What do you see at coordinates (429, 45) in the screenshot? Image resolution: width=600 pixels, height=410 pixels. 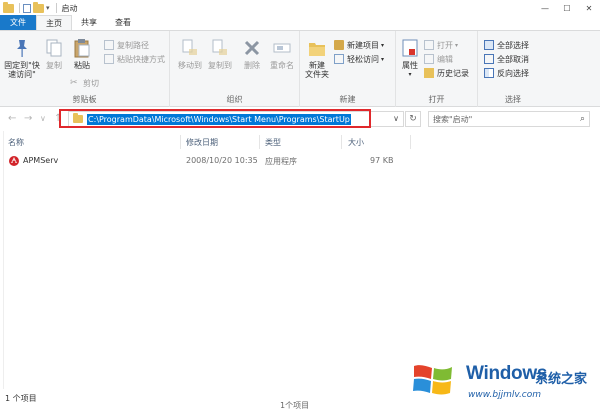 I see `open-icon` at bounding box center [429, 45].